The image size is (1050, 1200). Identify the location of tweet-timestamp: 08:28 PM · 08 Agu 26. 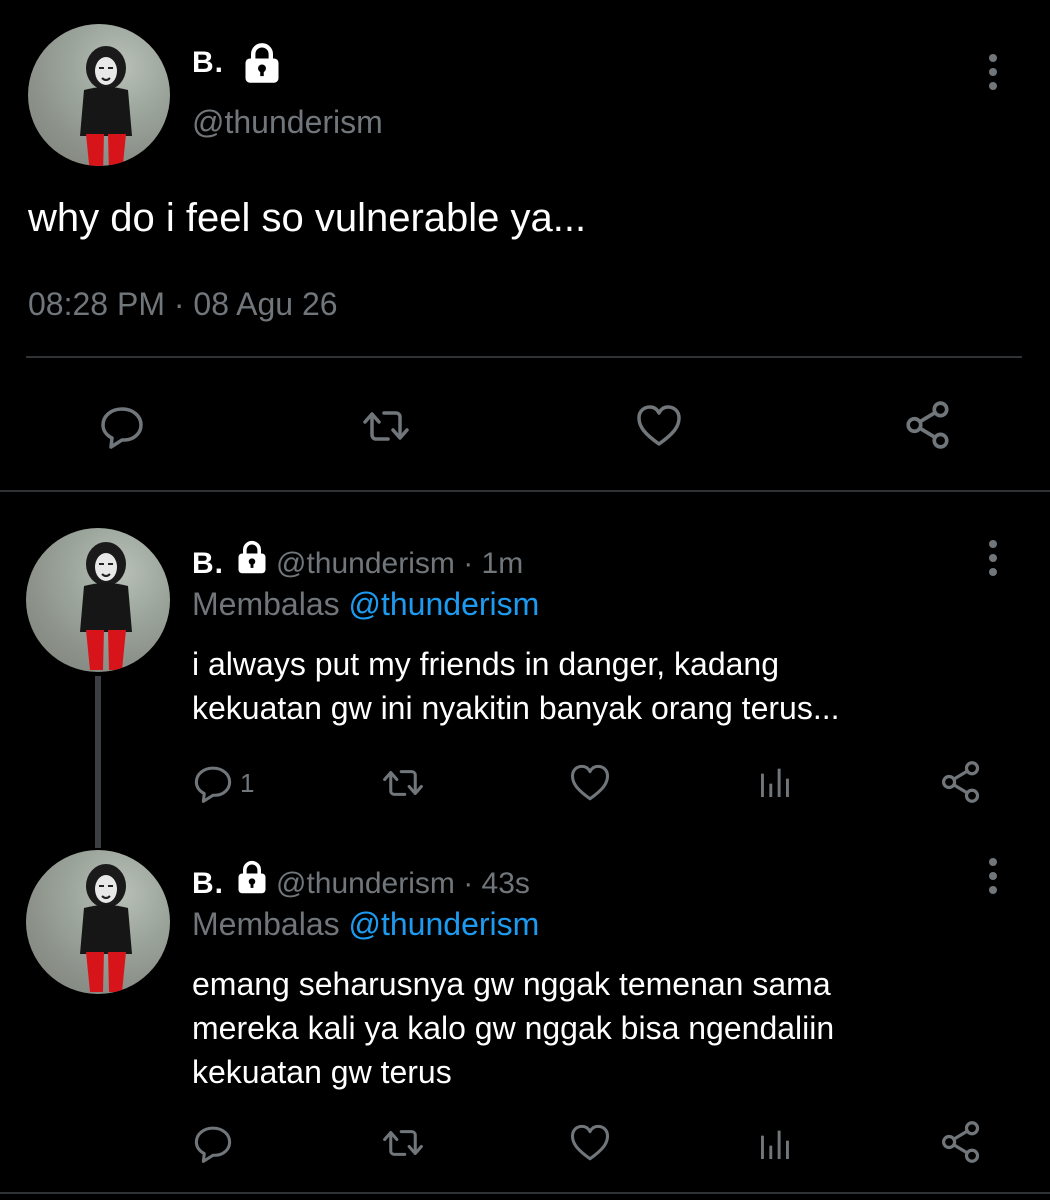
(183, 304).